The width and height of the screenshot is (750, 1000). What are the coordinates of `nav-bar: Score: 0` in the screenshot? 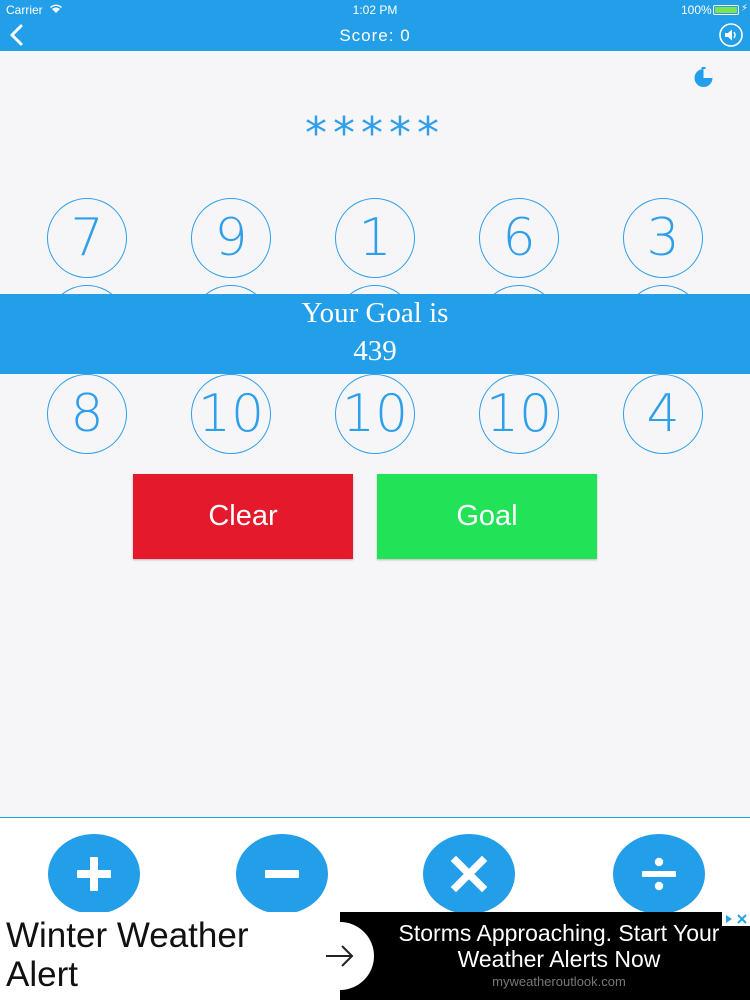 It's located at (375, 35).